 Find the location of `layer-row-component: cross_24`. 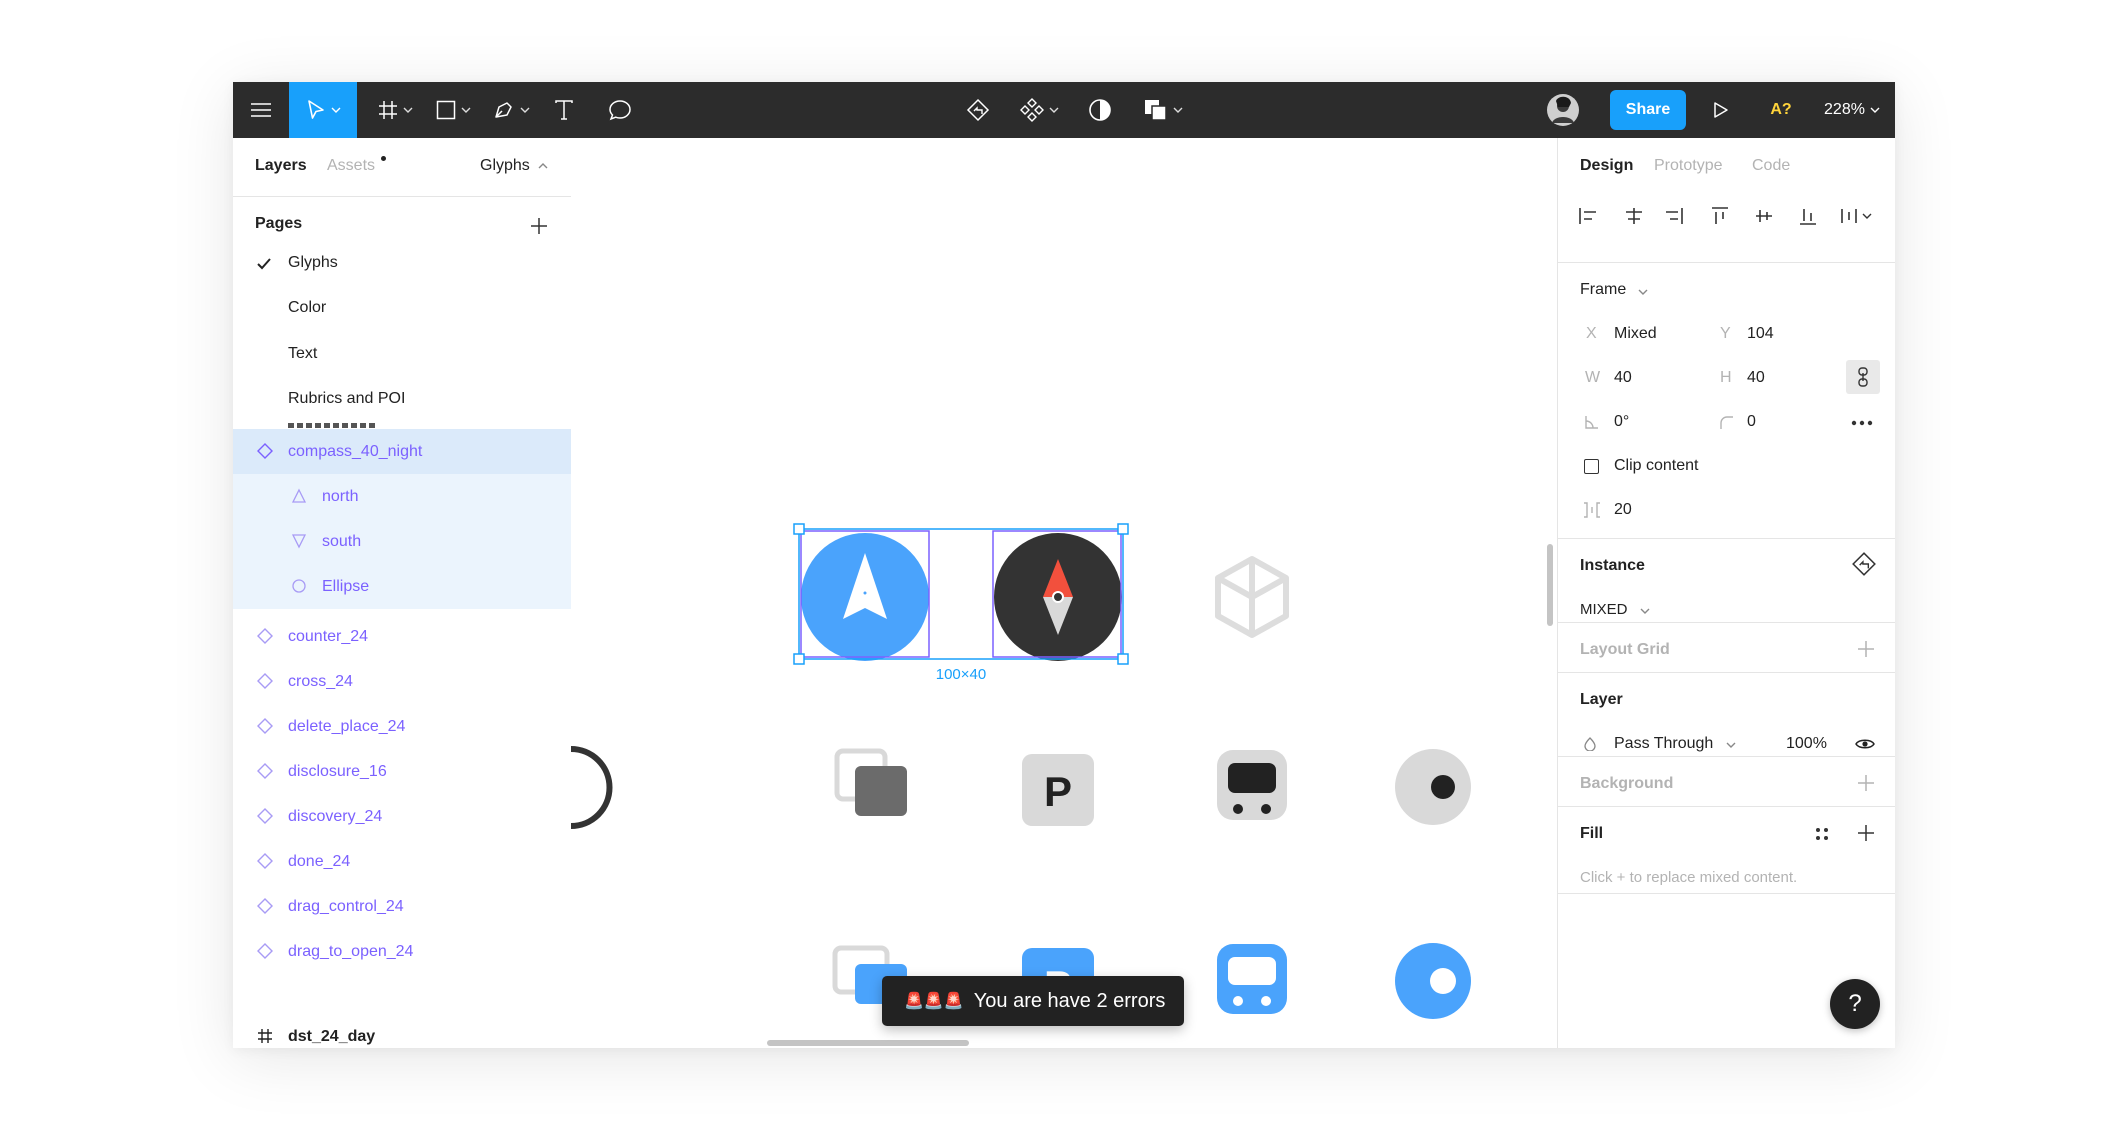

layer-row-component: cross_24 is located at coordinates (402, 681).